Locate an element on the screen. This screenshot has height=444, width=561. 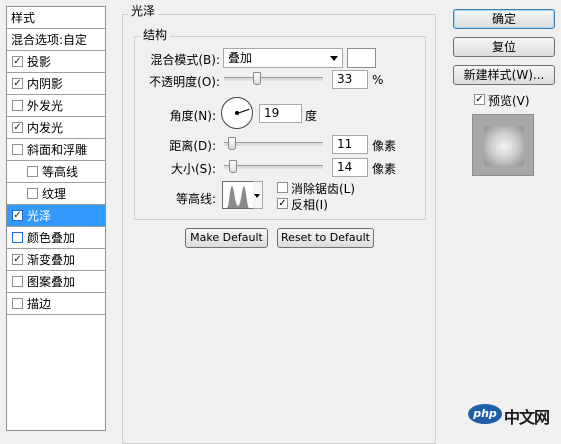
angle-input: 19 is located at coordinates (280, 113).